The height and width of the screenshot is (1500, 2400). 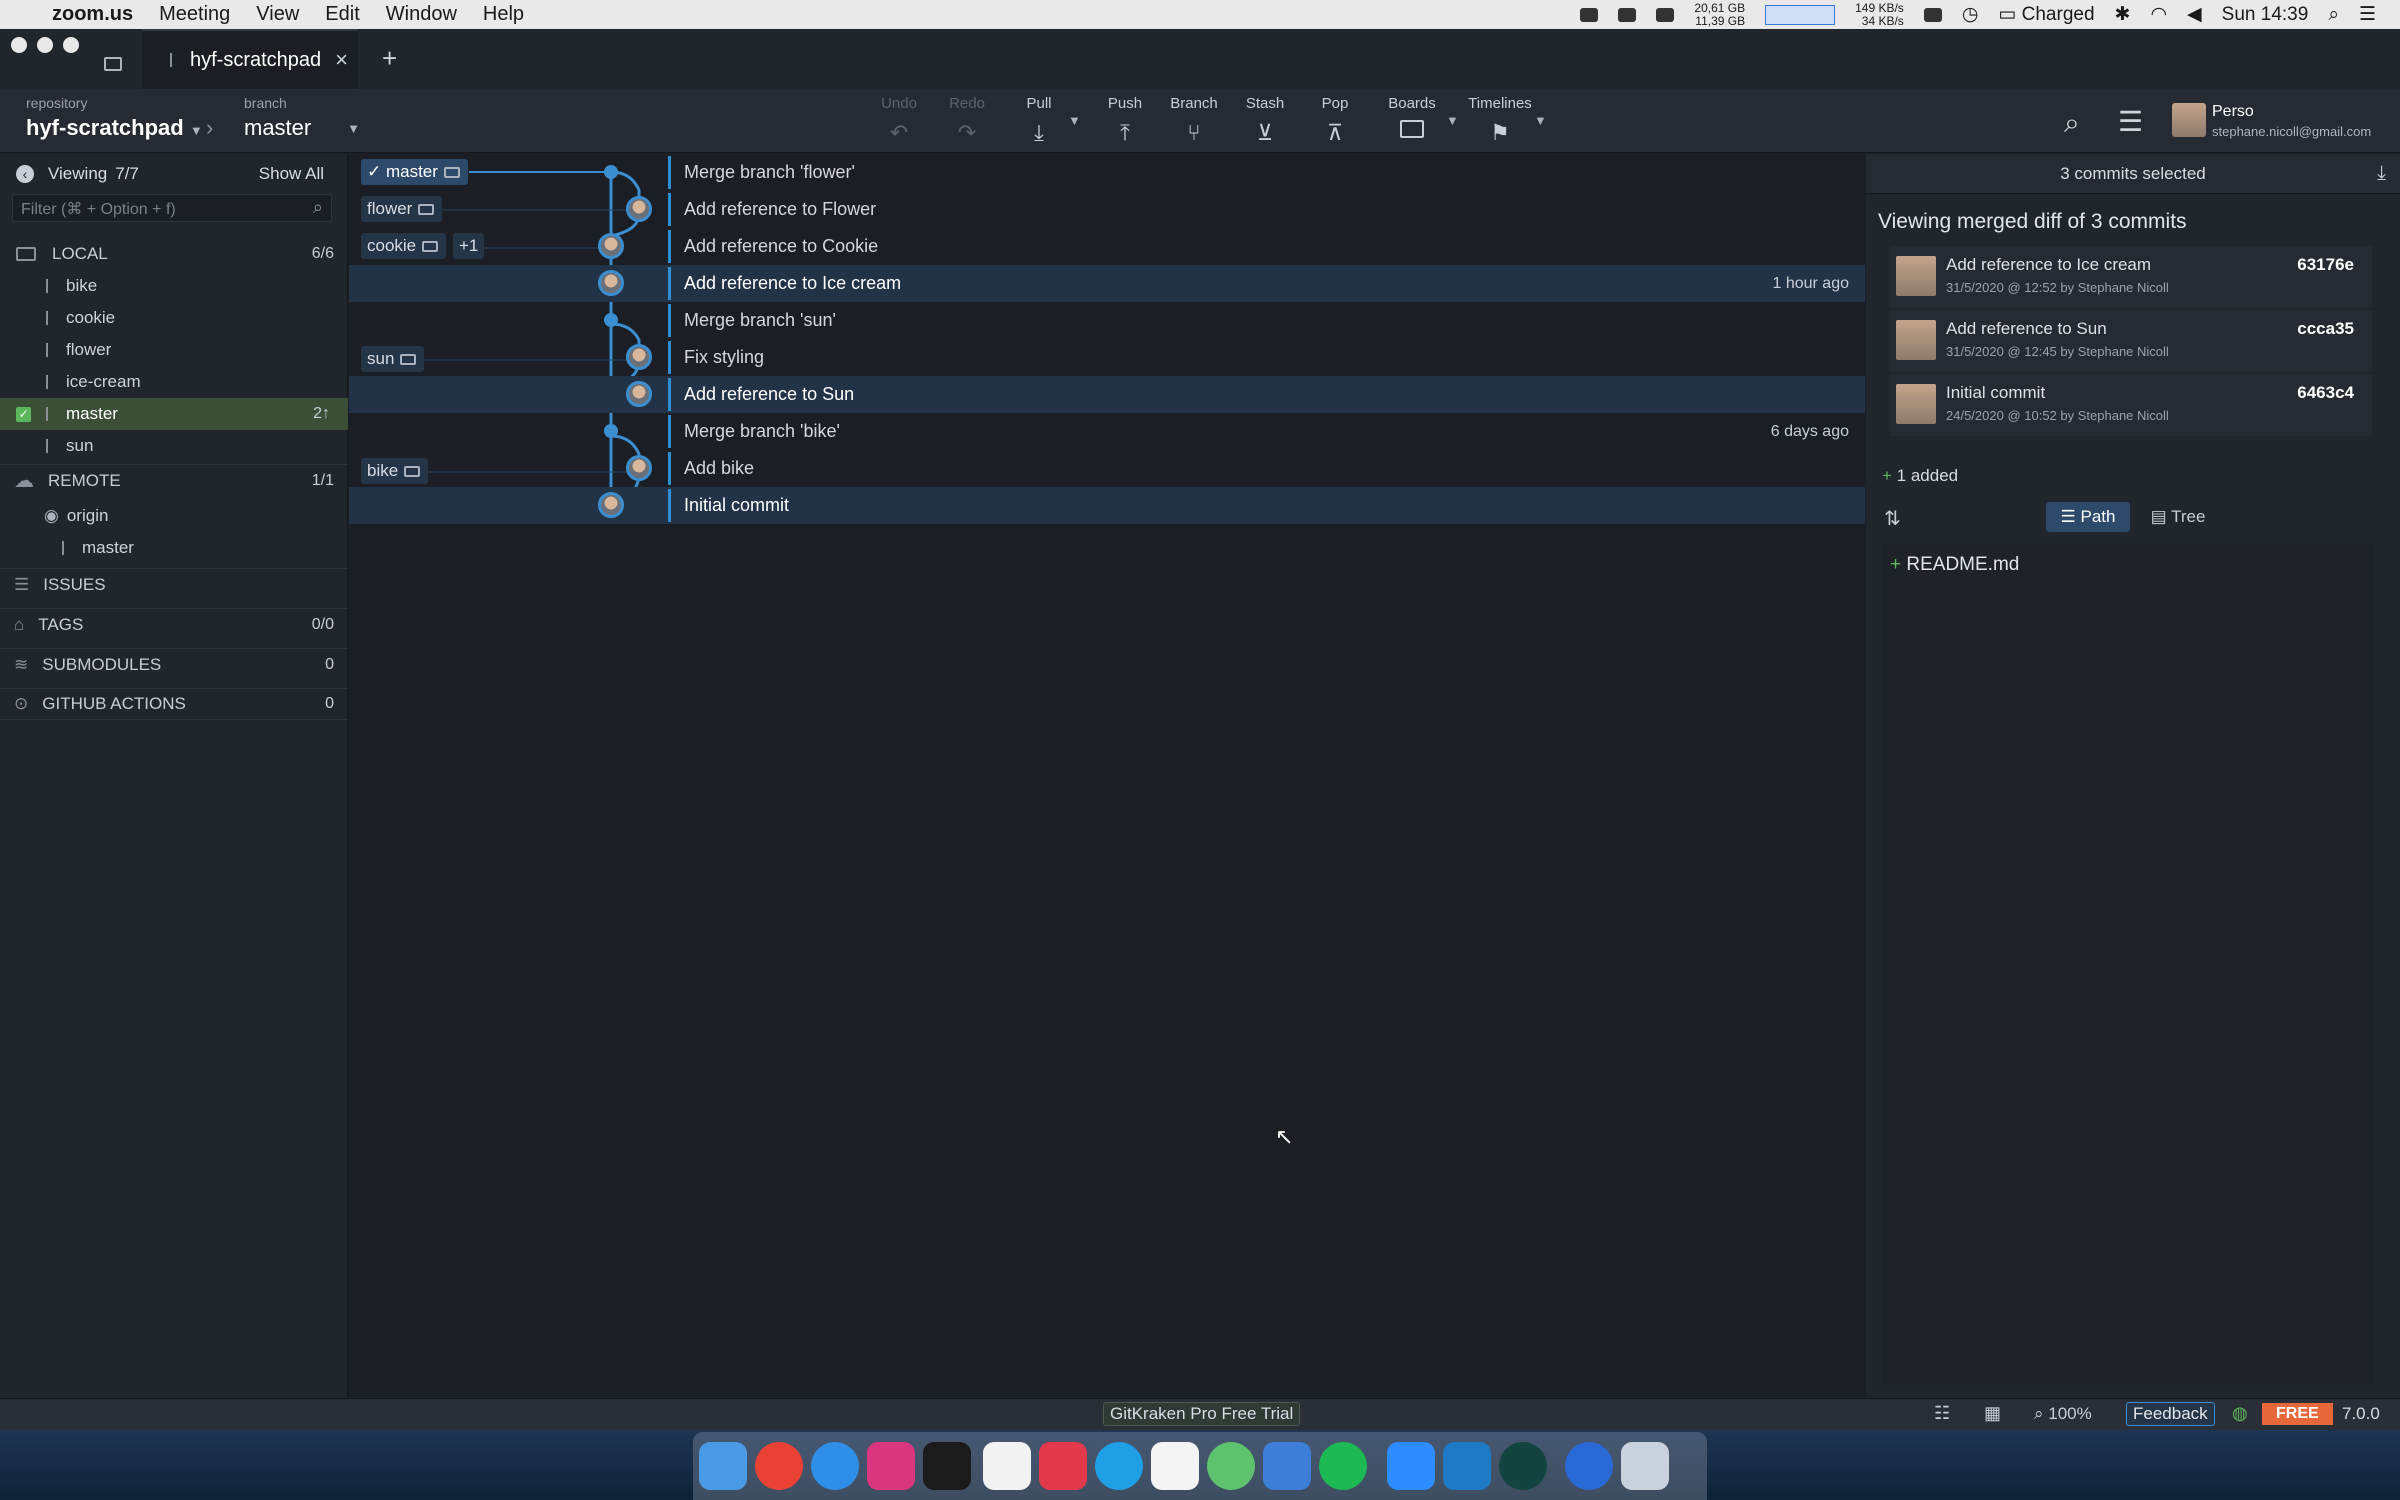 I want to click on slack-icon, so click(x=1007, y=1466).